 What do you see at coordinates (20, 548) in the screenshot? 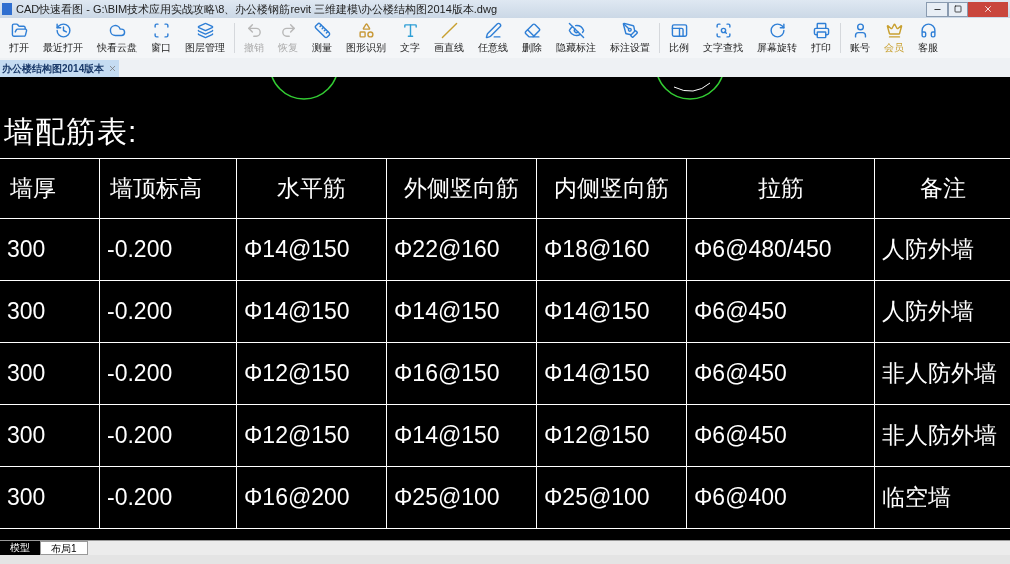
I see `layout-tab: 模型` at bounding box center [20, 548].